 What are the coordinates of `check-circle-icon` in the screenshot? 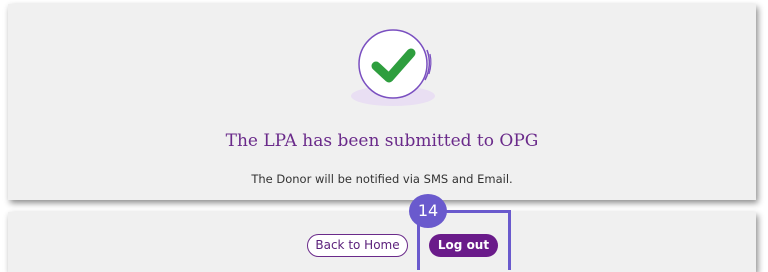 It's located at (393, 65).